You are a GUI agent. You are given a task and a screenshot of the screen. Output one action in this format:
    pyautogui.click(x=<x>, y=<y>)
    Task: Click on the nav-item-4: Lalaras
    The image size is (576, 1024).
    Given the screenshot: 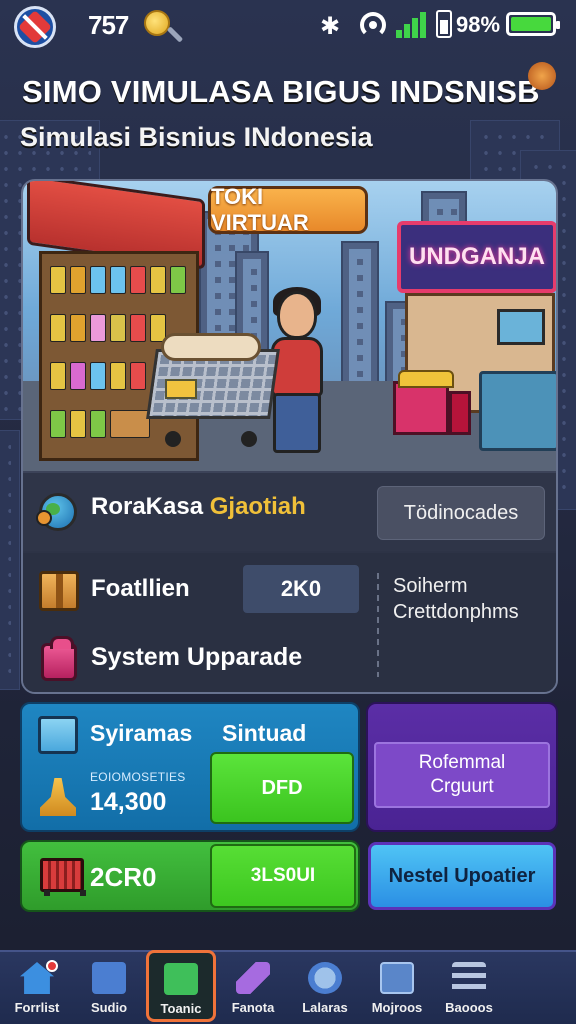 What is the action you would take?
    pyautogui.click(x=325, y=988)
    